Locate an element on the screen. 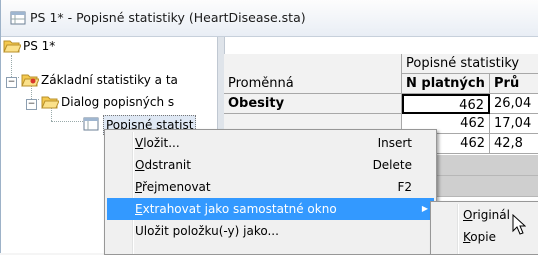 This screenshot has height=255, width=538. menu-gutter is located at coordinates (458, 229).